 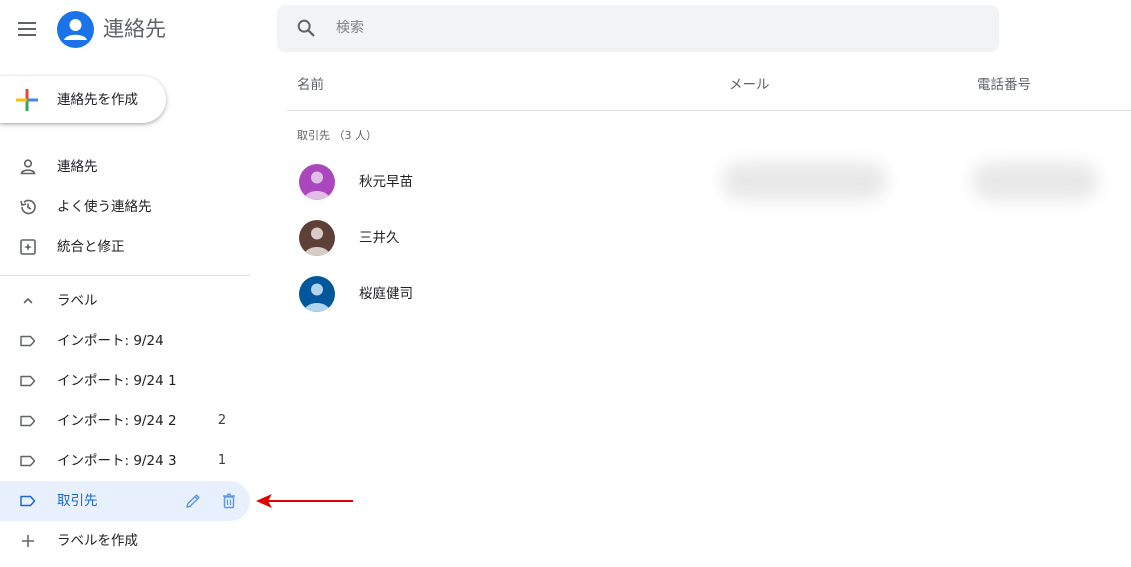 What do you see at coordinates (28, 207) in the screenshot?
I see `history-icon` at bounding box center [28, 207].